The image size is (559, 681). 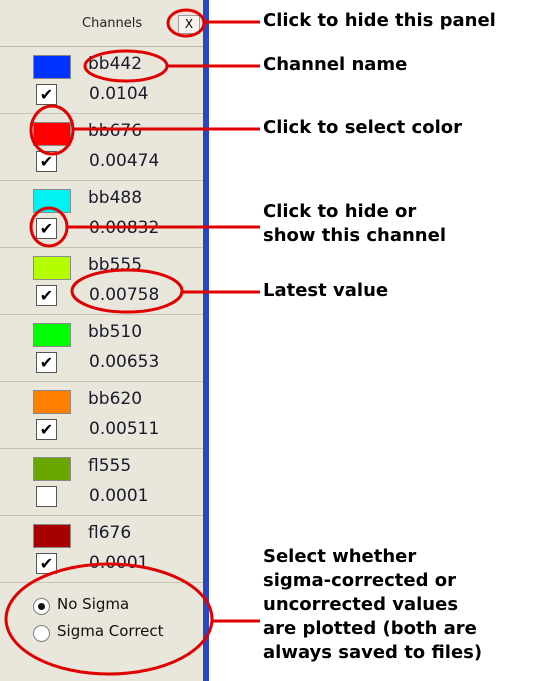 I want to click on channel-row: bb442 ✔ 0.0104, so click(x=101, y=80).